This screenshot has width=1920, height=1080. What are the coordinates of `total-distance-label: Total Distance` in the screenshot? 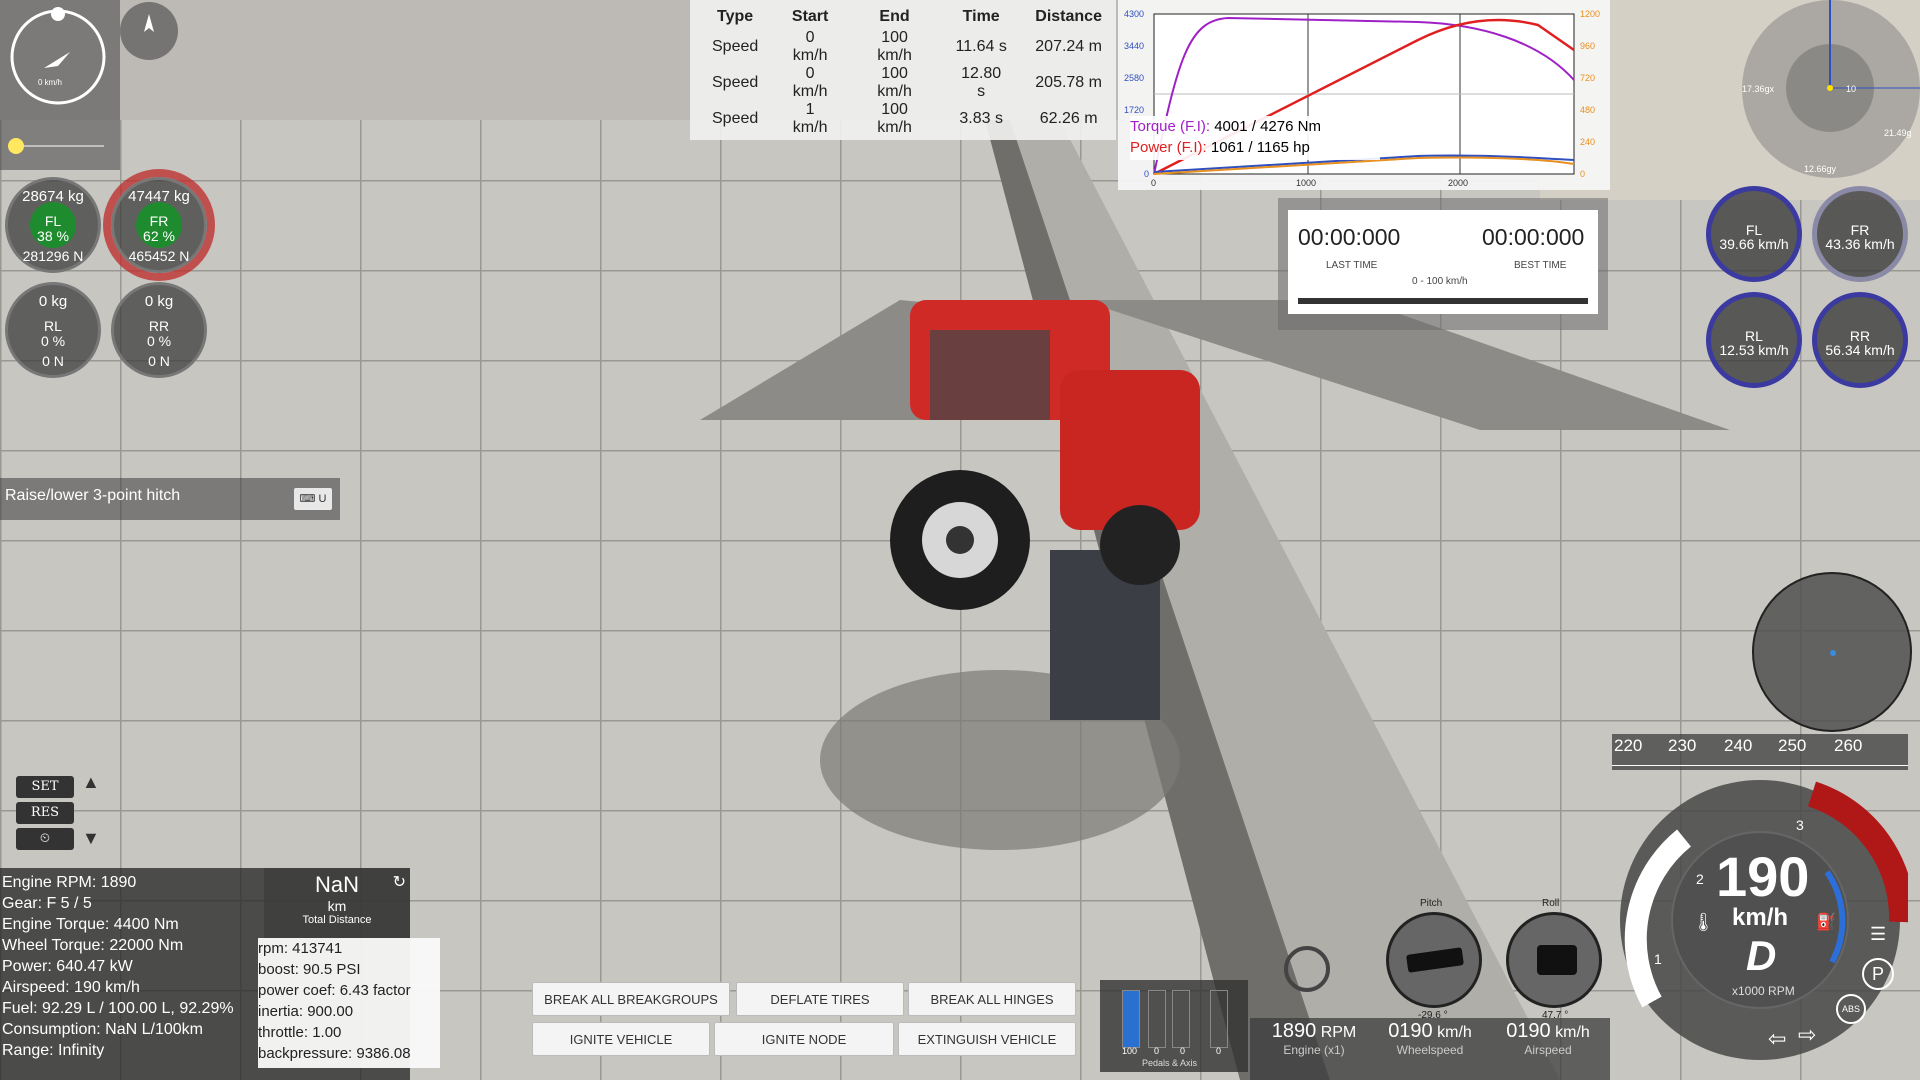 It's located at (337, 920).